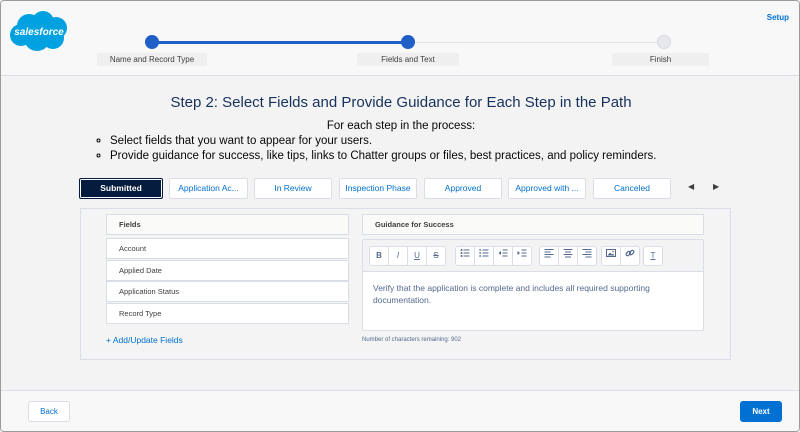 The width and height of the screenshot is (800, 432). Describe the element at coordinates (436, 256) in the screenshot. I see `strikethrough-button: S` at that location.